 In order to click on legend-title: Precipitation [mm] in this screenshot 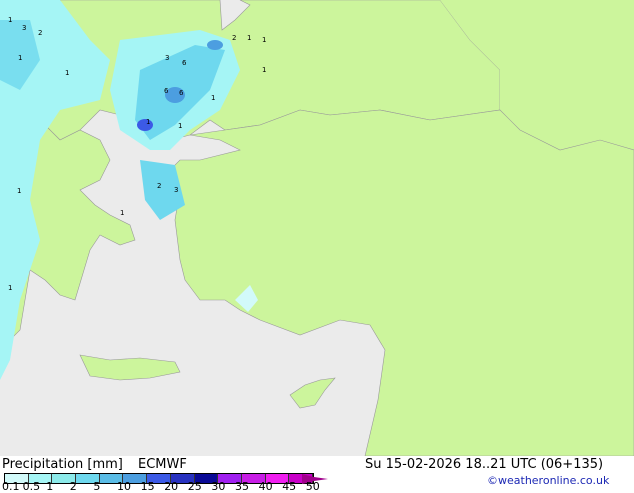, I will do `click(62, 464)`.